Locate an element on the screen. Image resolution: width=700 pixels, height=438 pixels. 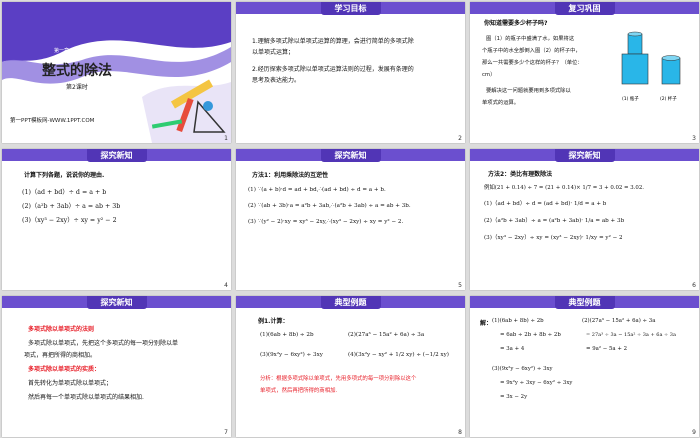
slide-number: 7 is located at coordinates (226, 432).